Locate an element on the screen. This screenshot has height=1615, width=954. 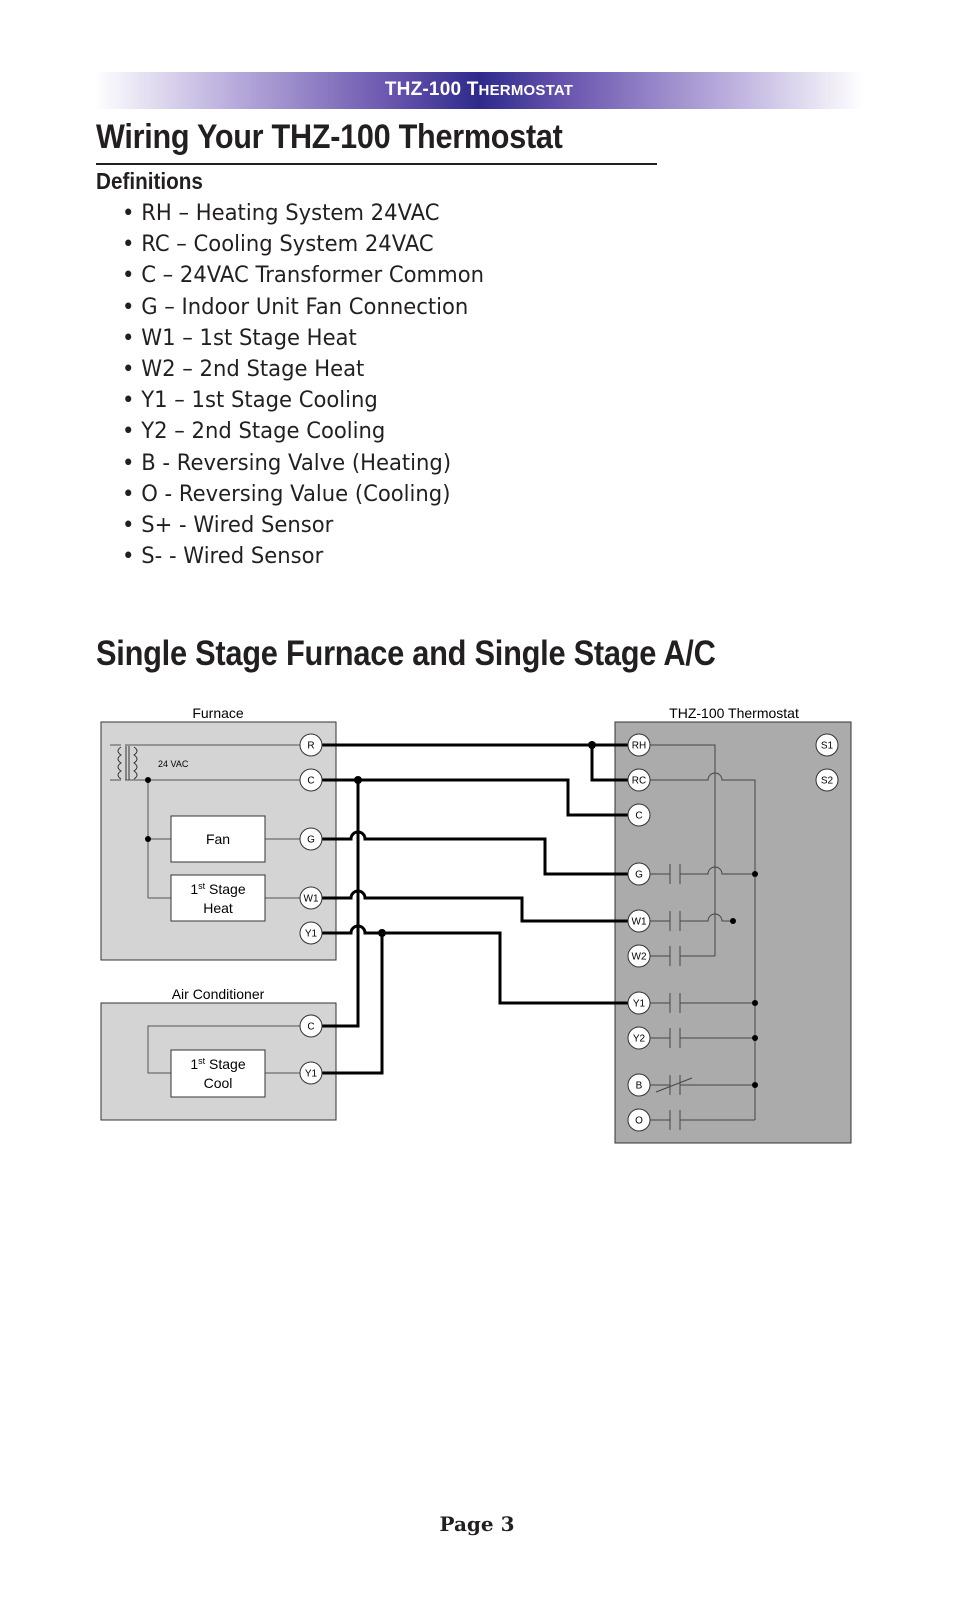
ac-terminal-y1-label: Y1 is located at coordinates (311, 1074).